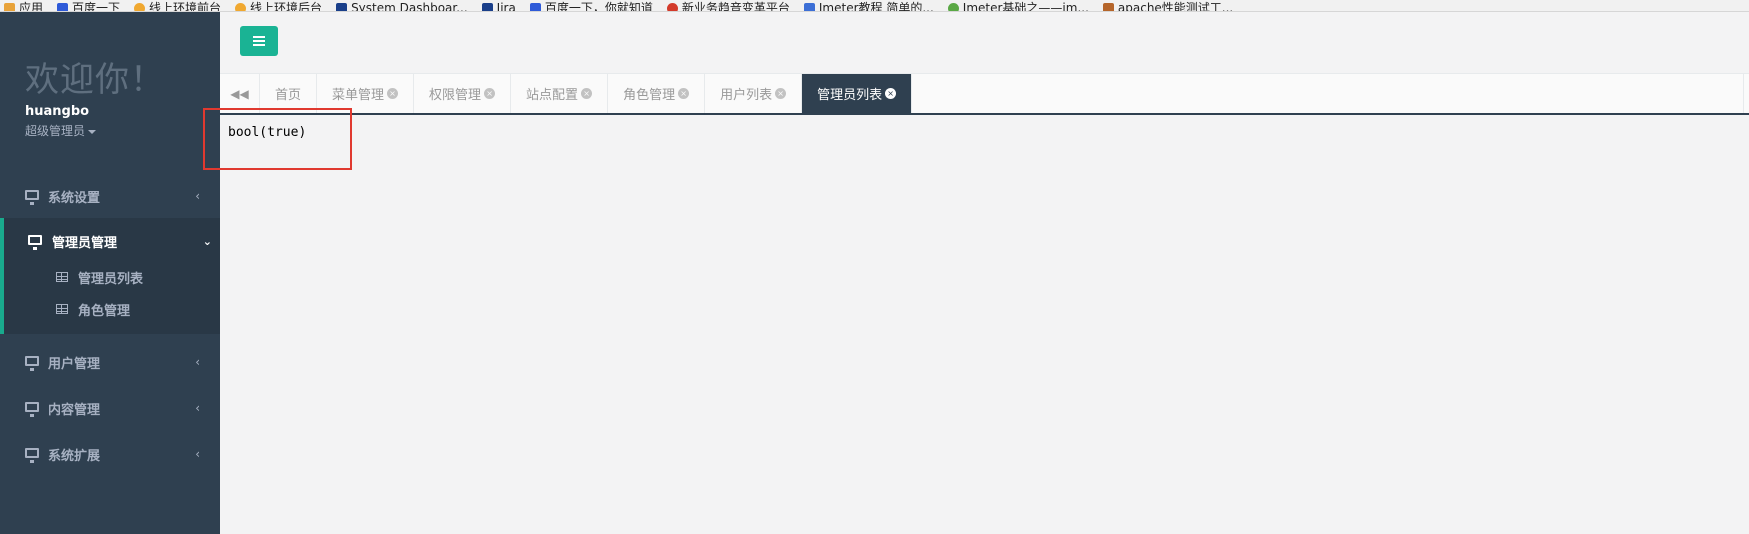 The width and height of the screenshot is (1749, 534). Describe the element at coordinates (110, 454) in the screenshot. I see `nav-system-extension: 系统扩展 ‹` at that location.